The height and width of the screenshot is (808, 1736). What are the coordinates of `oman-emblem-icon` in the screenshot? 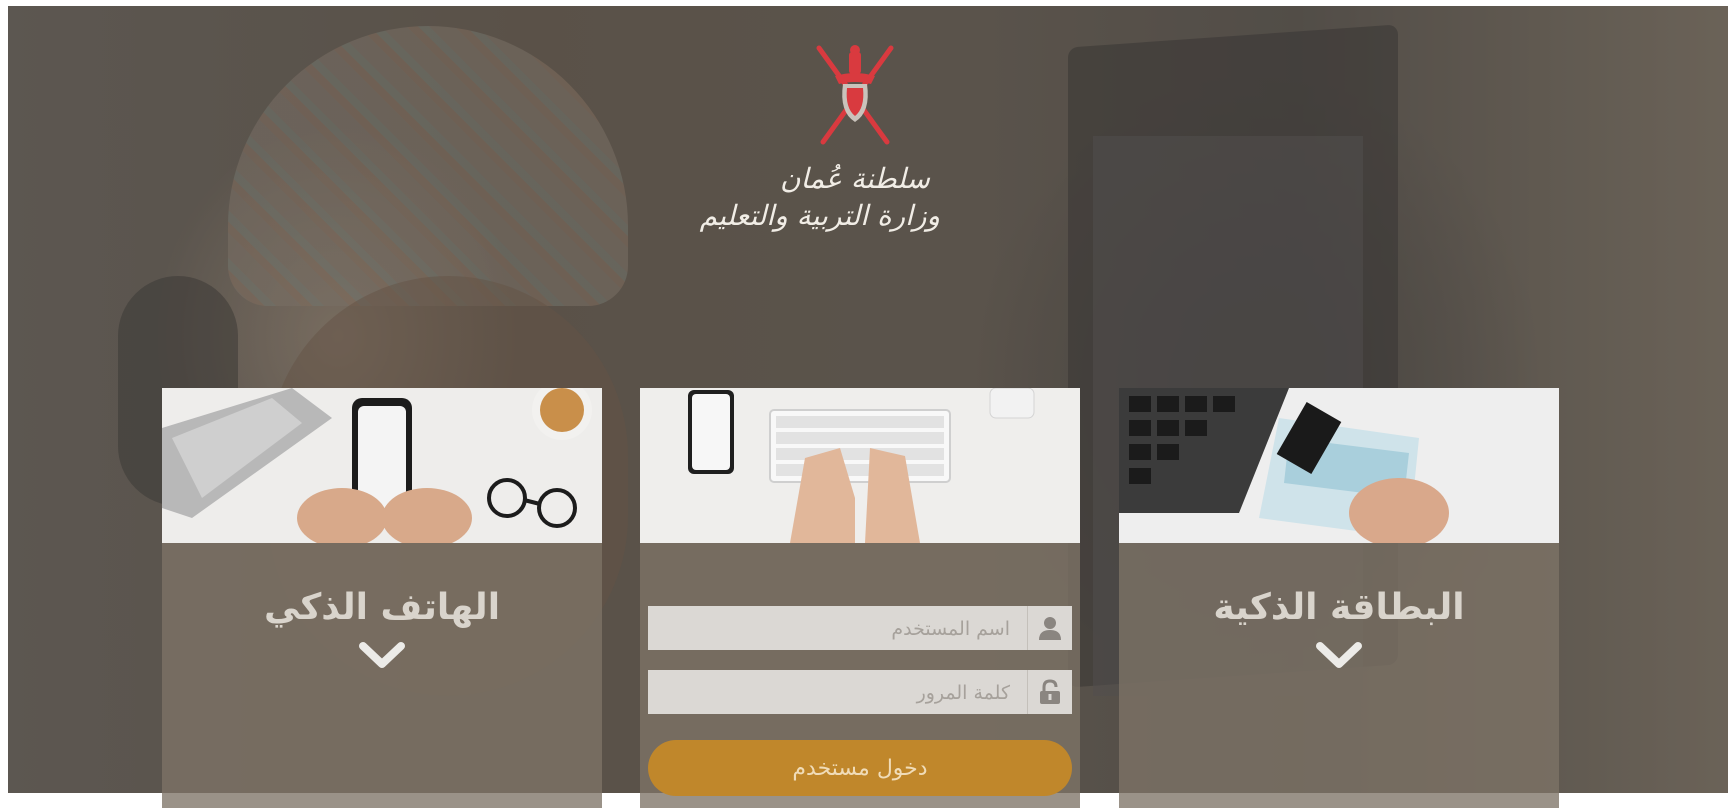 It's located at (855, 95).